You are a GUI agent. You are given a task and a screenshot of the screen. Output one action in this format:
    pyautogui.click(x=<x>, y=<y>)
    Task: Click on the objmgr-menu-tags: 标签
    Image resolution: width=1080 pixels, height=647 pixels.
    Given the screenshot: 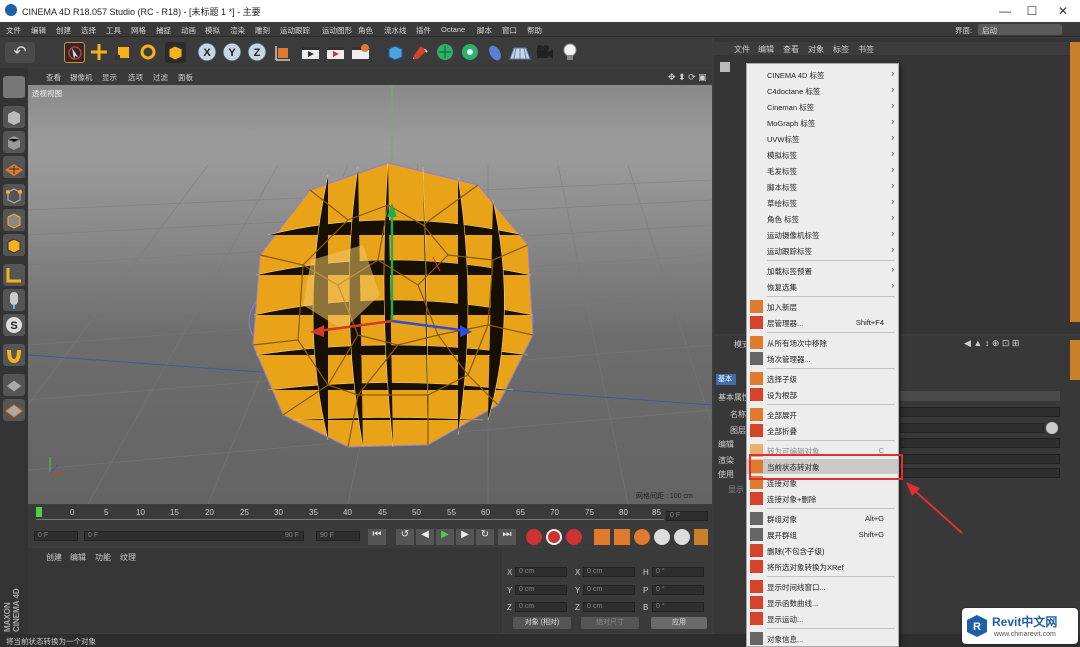 What is the action you would take?
    pyautogui.click(x=841, y=49)
    